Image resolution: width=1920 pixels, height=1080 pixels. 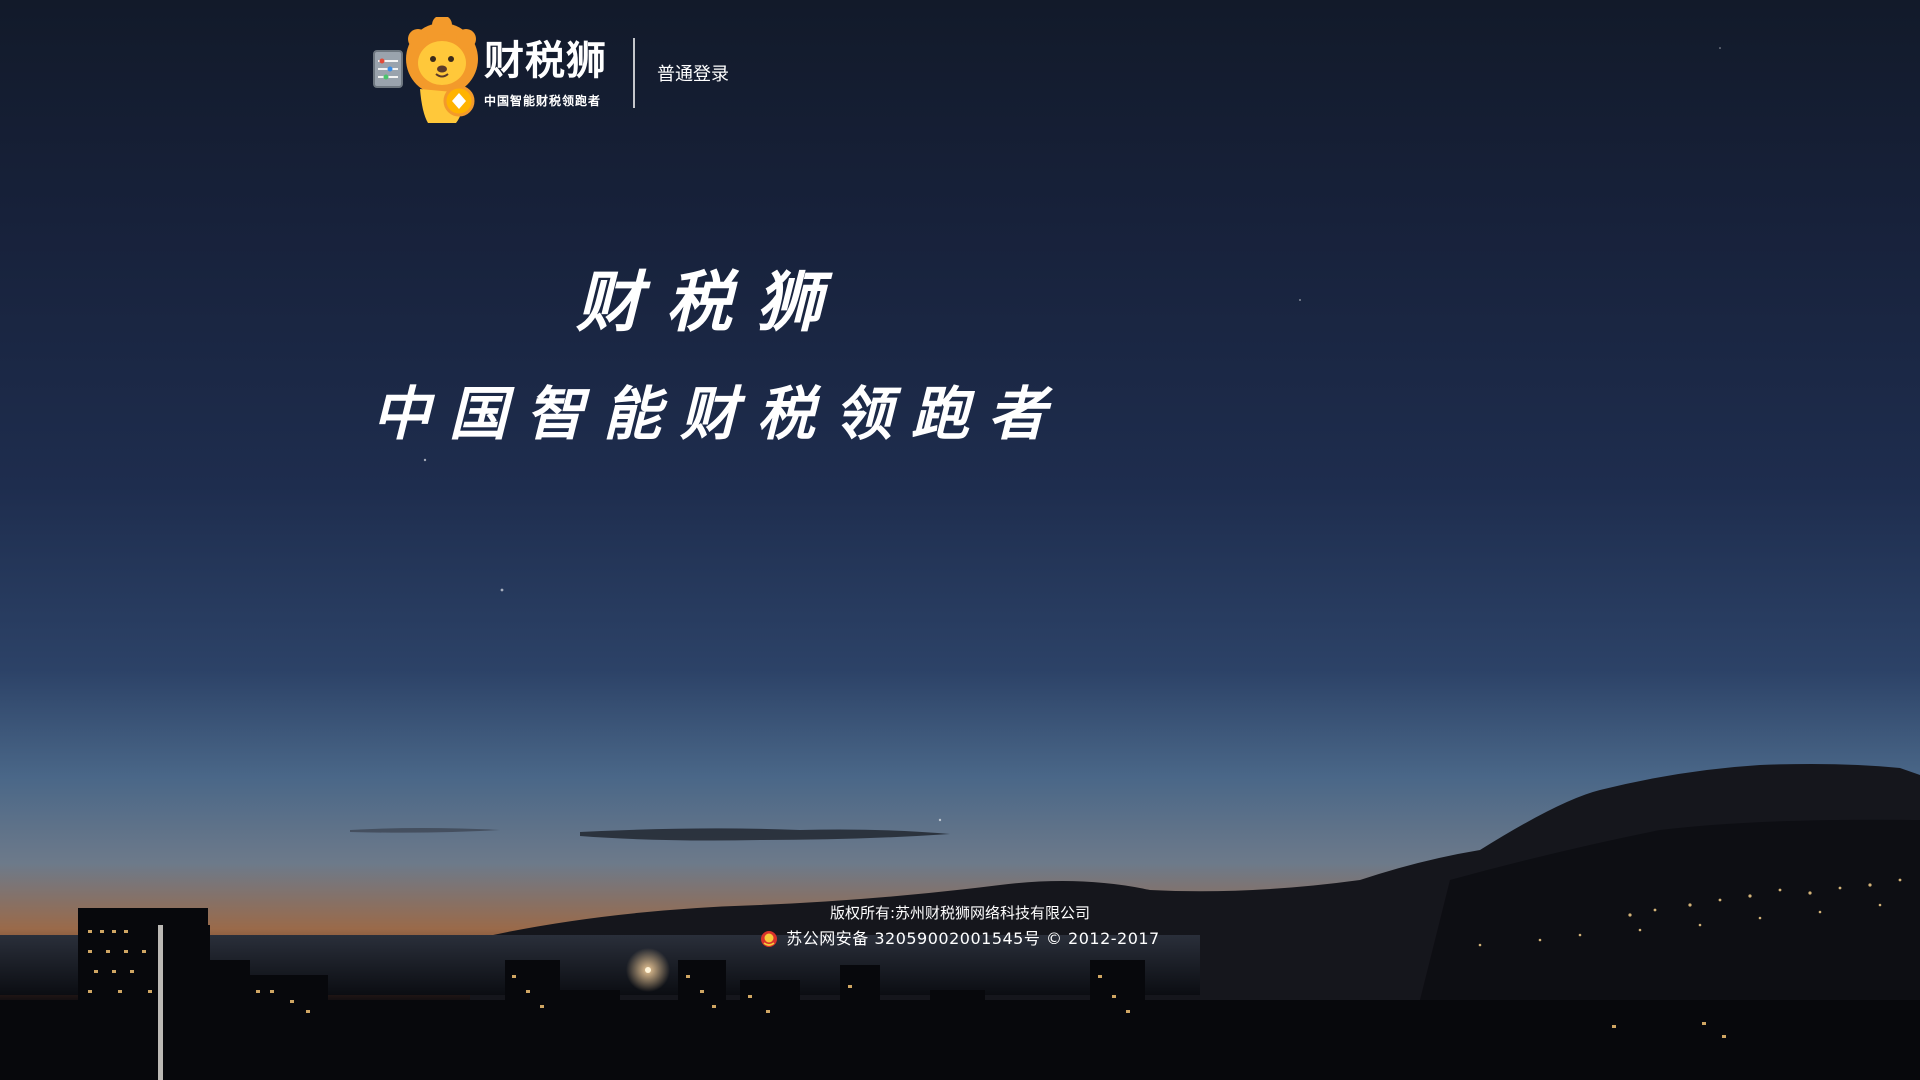 What do you see at coordinates (711, 302) in the screenshot?
I see `hero-title: 财税狮` at bounding box center [711, 302].